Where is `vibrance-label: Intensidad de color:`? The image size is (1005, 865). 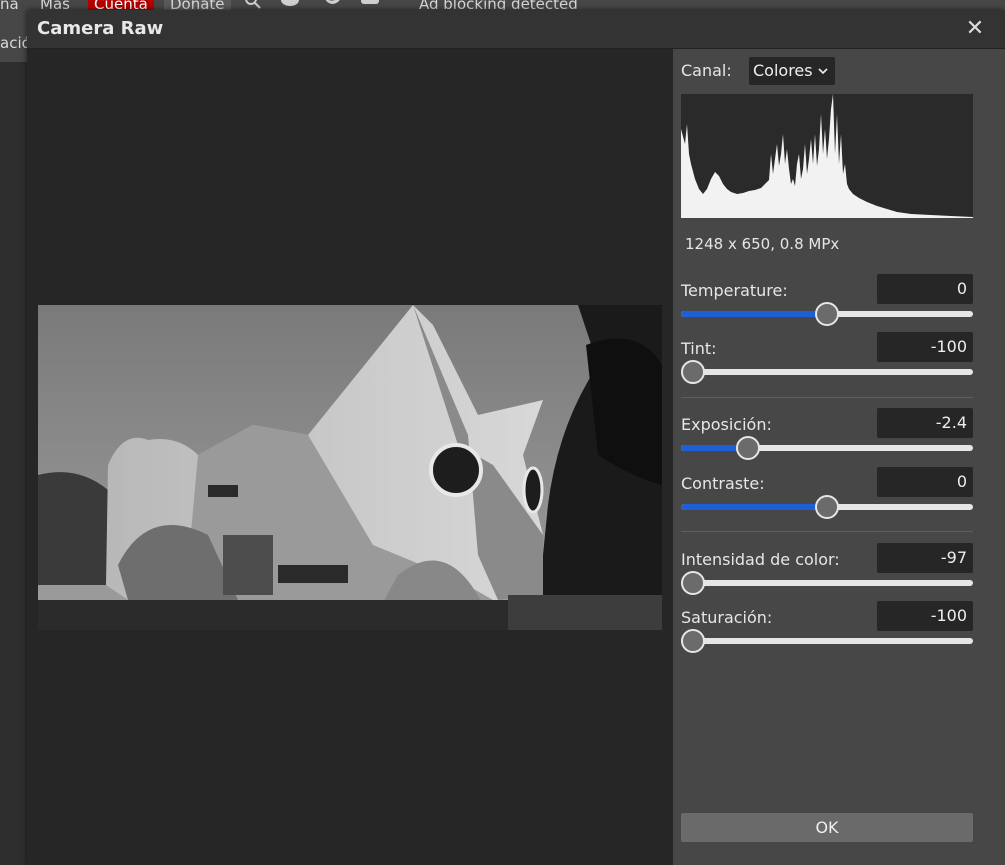
vibrance-label: Intensidad de color: is located at coordinates (760, 559).